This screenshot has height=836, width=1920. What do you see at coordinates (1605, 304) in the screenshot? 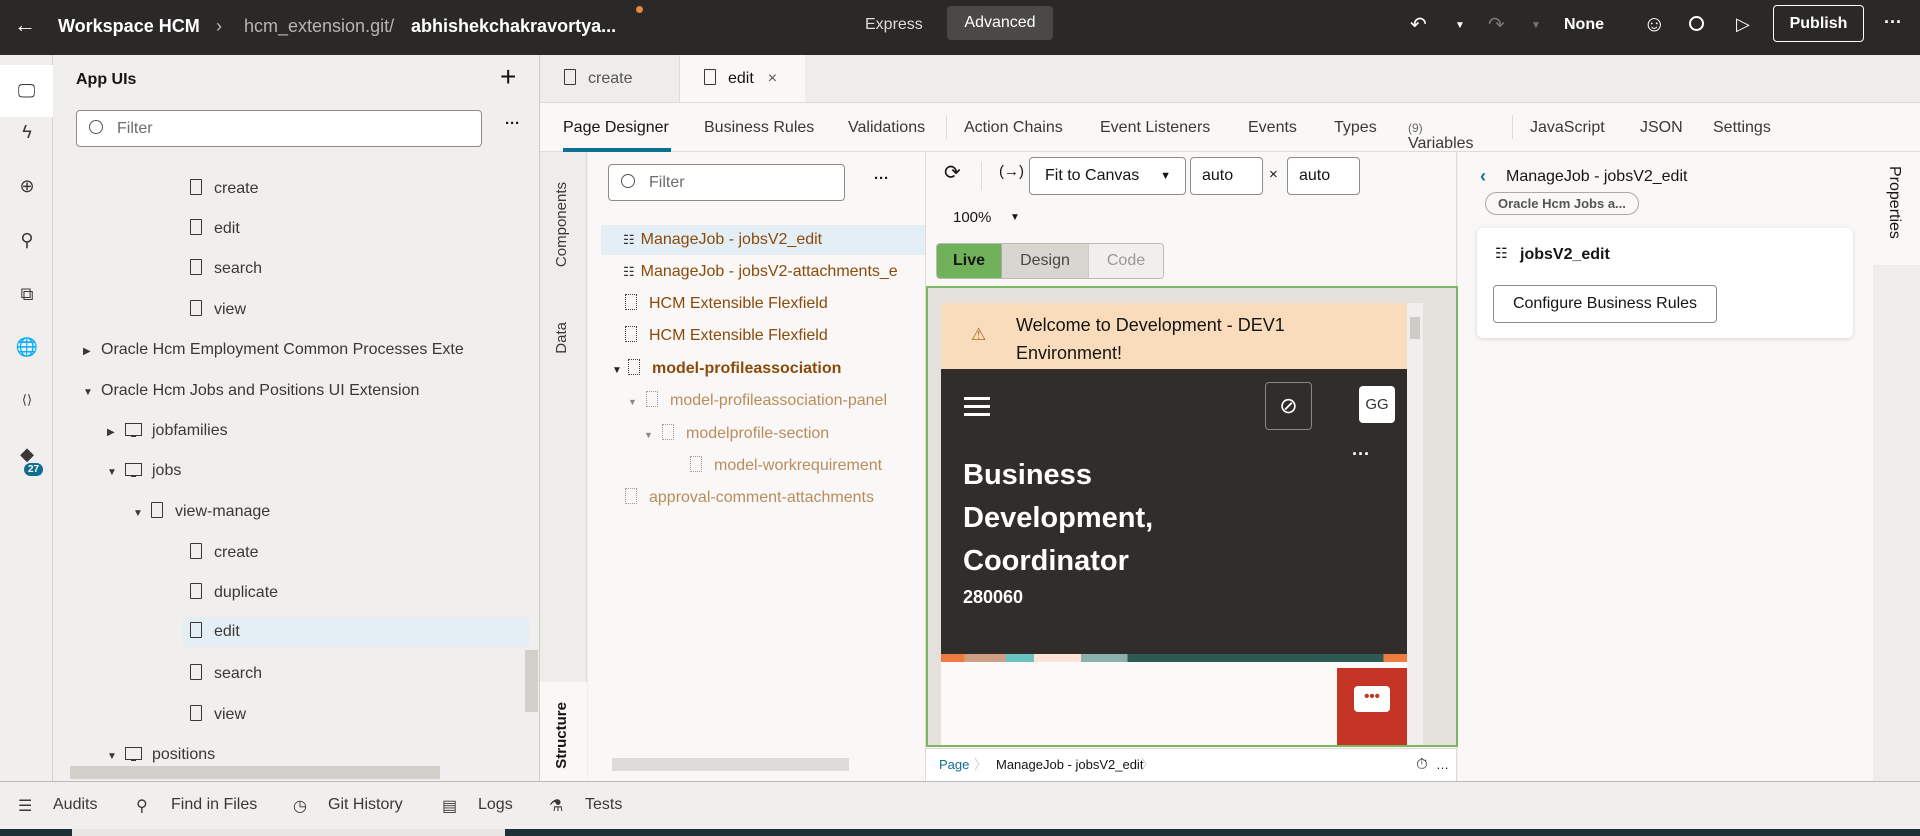
I see `configure-business-rules-button: Configure Business Rules` at bounding box center [1605, 304].